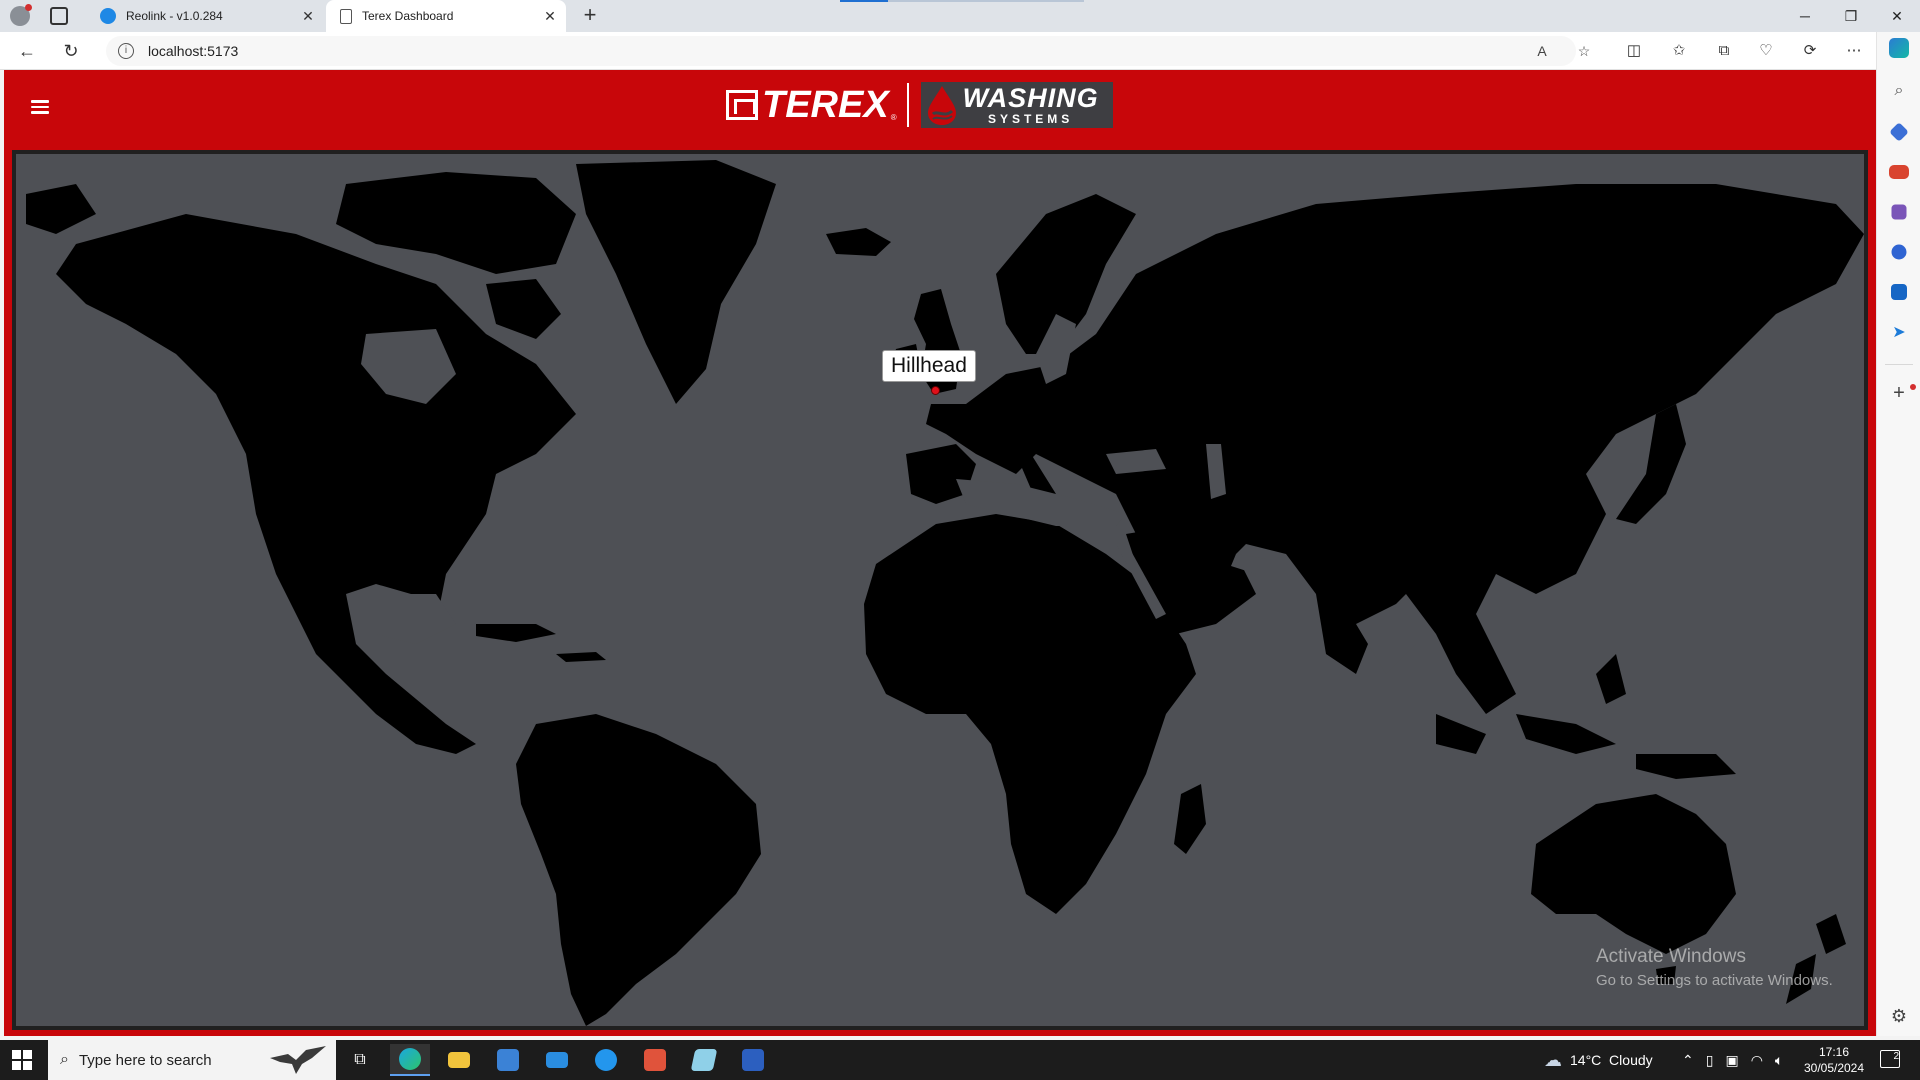  I want to click on notification-count: 2, so click(1896, 1056).